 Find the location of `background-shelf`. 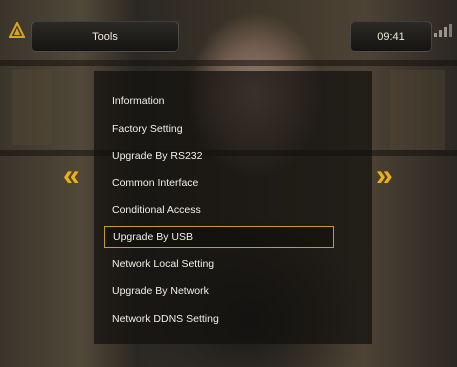

background-shelf is located at coordinates (228, 63).